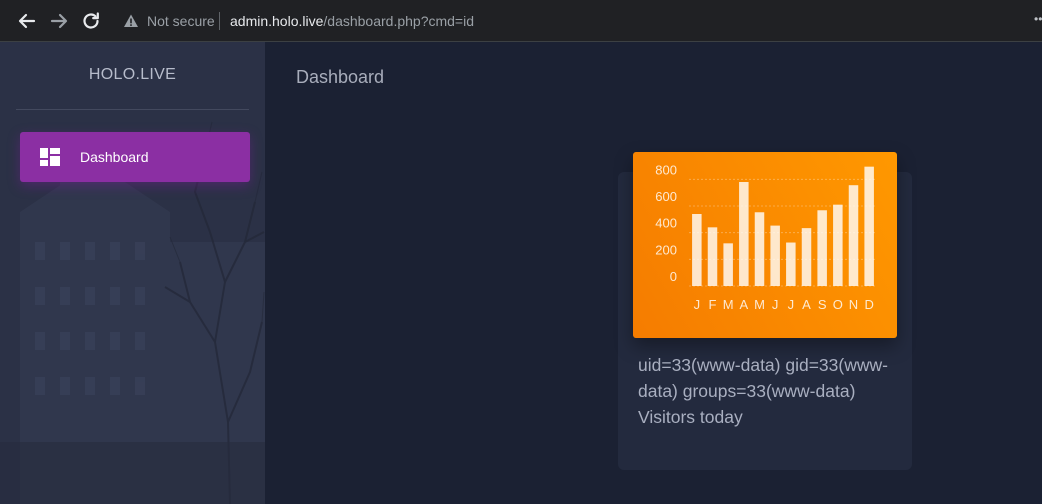 Image resolution: width=1042 pixels, height=504 pixels. Describe the element at coordinates (713, 304) in the screenshot. I see `chart-x-tick-label: F` at that location.